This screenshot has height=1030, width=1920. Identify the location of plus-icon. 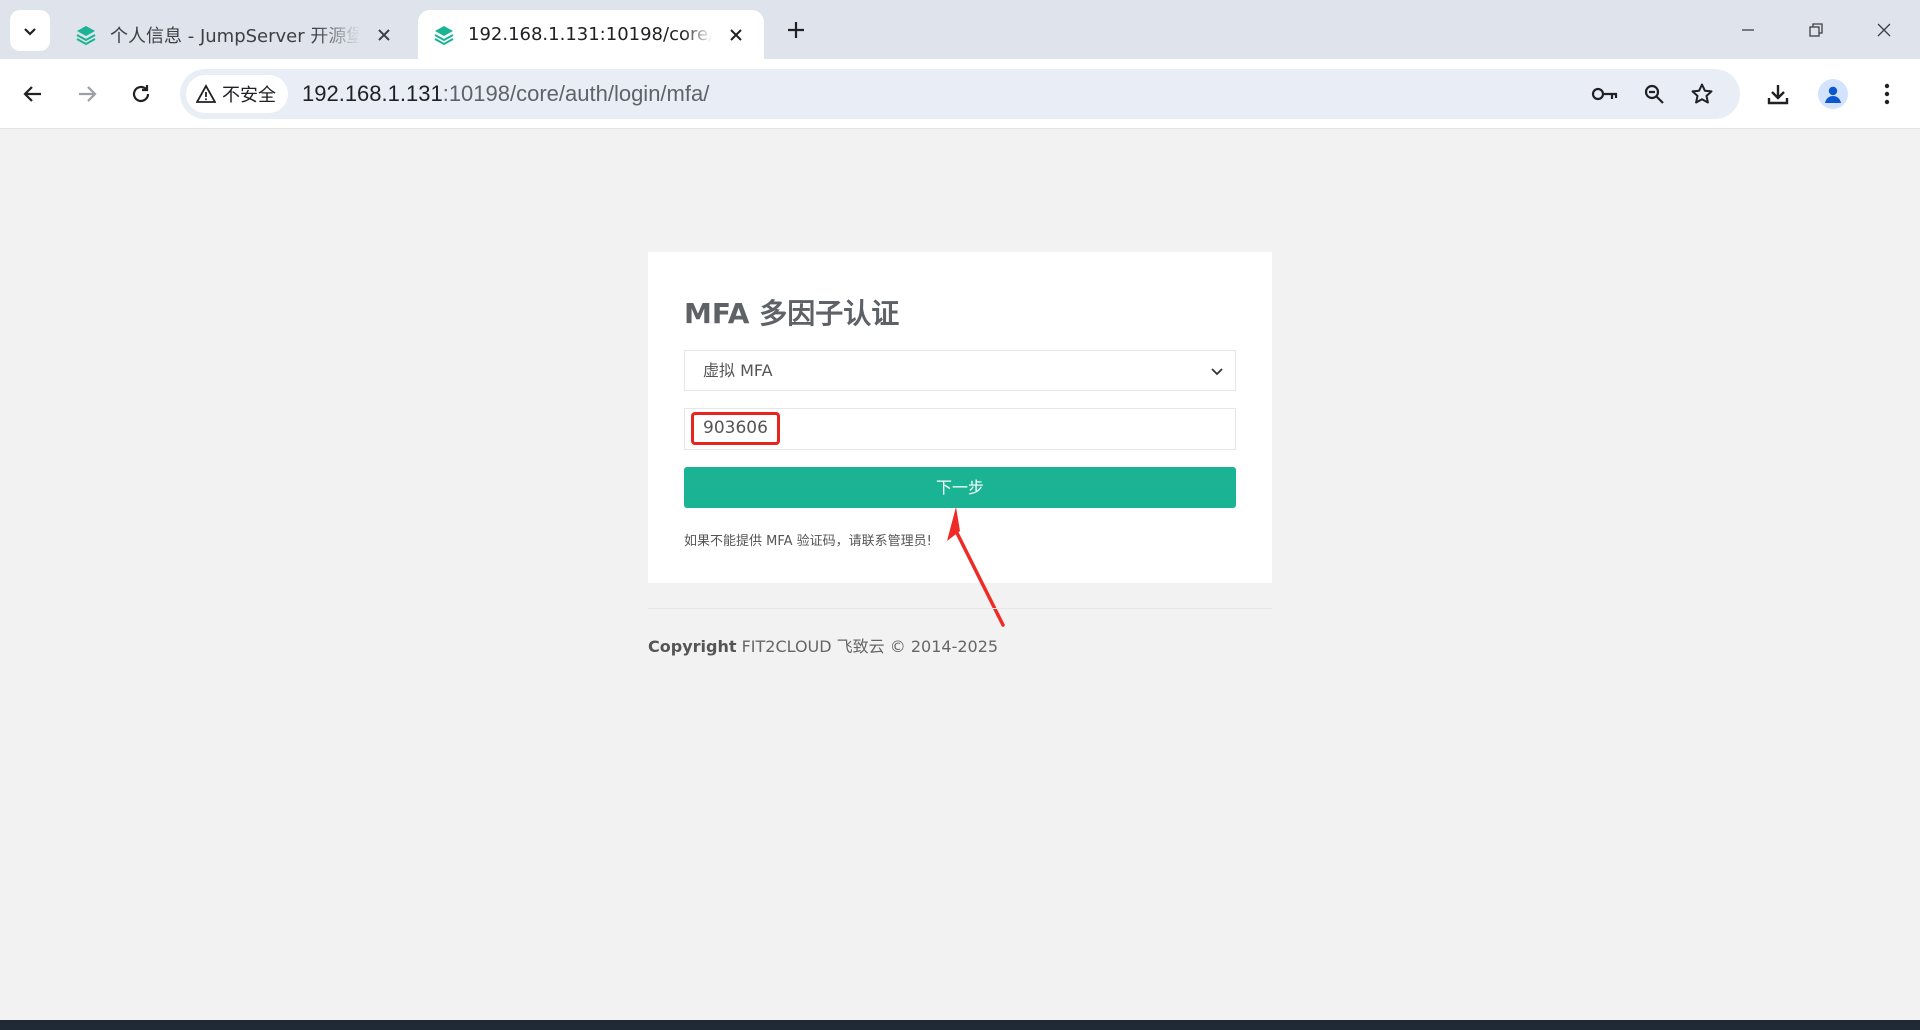
(796, 30).